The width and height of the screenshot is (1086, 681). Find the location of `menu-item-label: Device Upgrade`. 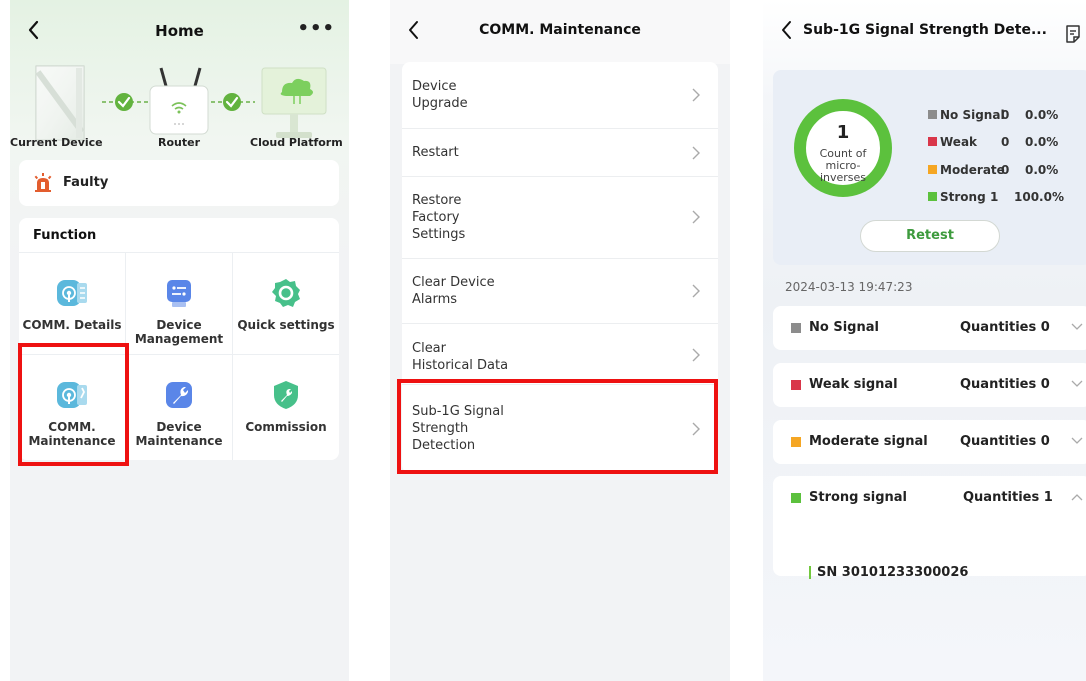

menu-item-label: Device Upgrade is located at coordinates (440, 95).